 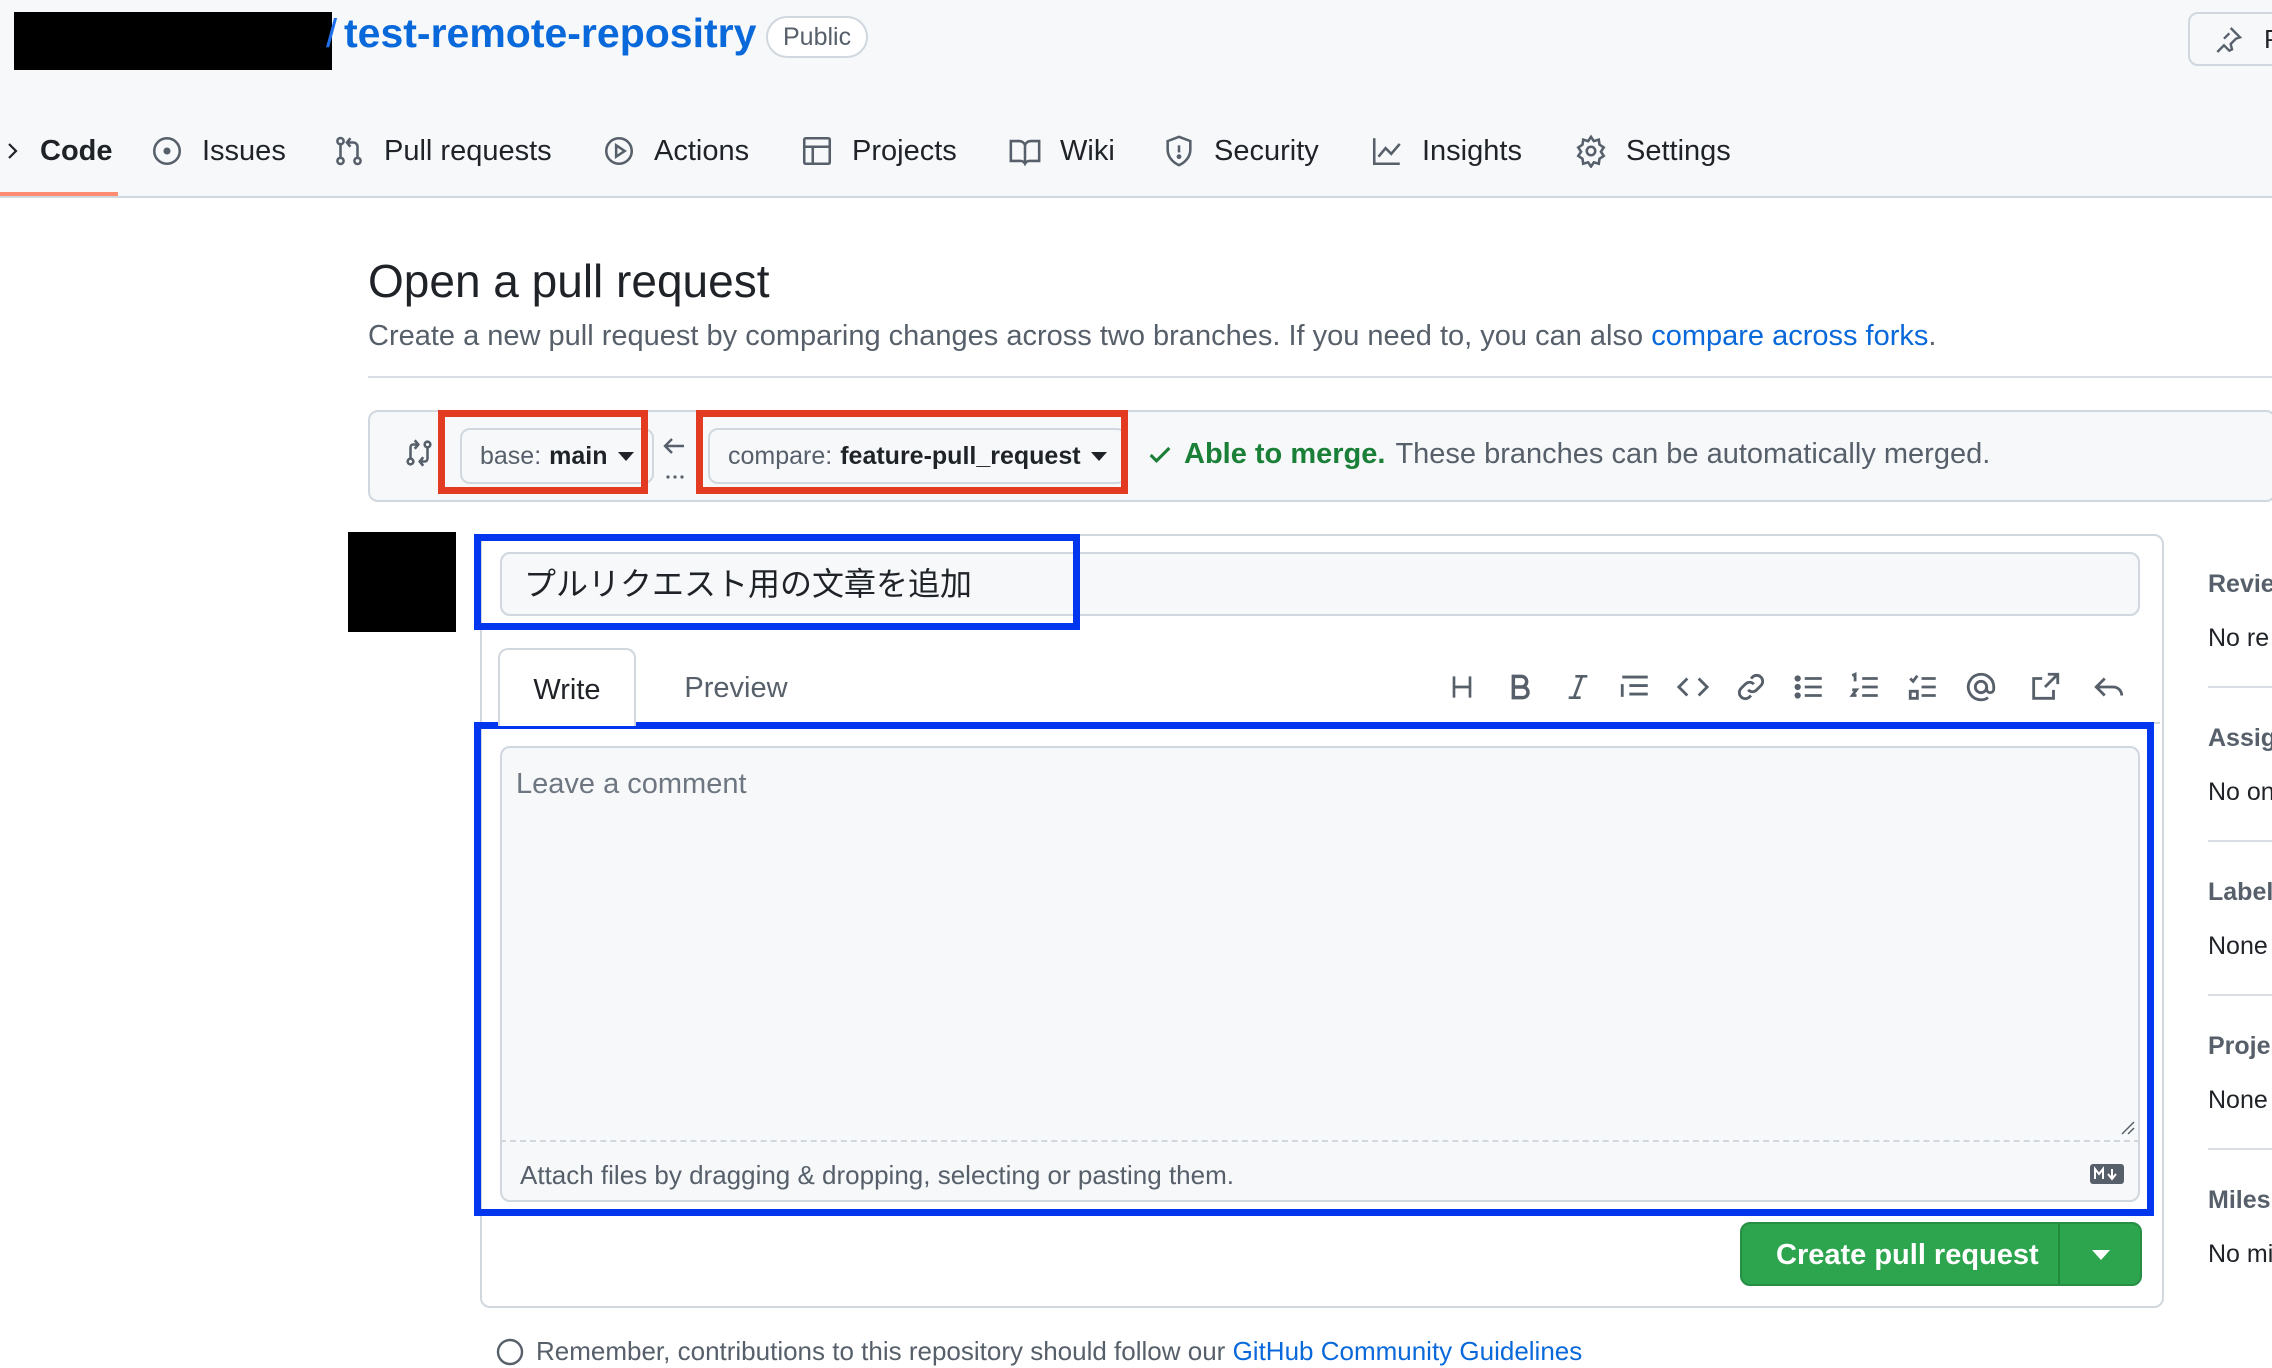 I want to click on tab-issues: Issues, so click(x=218, y=151).